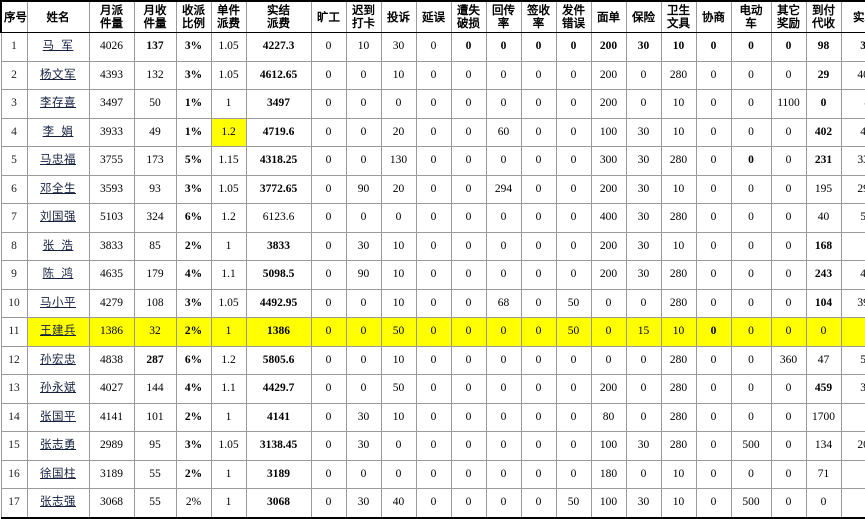 Image resolution: width=865 pixels, height=519 pixels. Describe the element at coordinates (751, 503) in the screenshot. I see `cell-ebike: 500` at that location.